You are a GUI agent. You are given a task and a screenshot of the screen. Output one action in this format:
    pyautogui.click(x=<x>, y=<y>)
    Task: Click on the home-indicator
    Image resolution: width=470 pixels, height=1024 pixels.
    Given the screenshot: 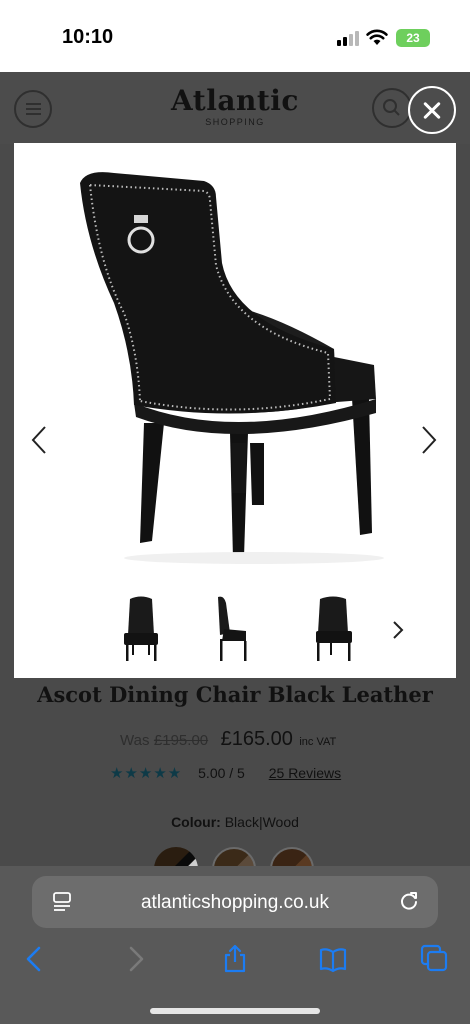 What is the action you would take?
    pyautogui.click(x=235, y=1011)
    